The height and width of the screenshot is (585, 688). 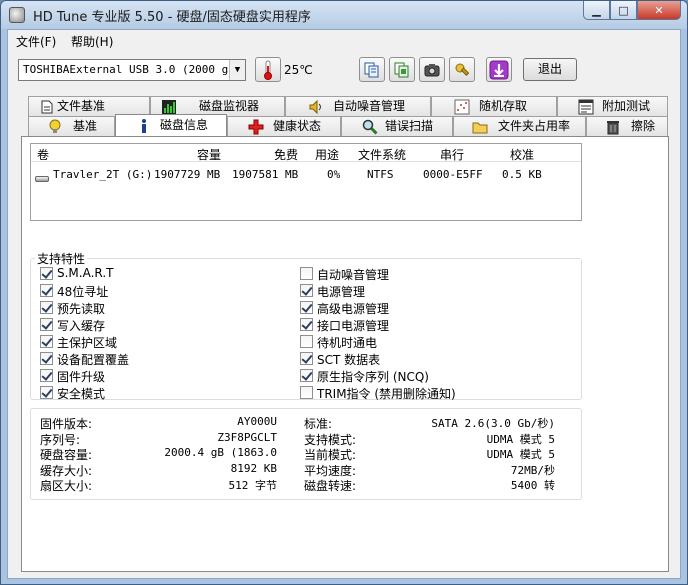 I want to click on tab-file-benchmark: 文件基准, so click(x=89, y=106).